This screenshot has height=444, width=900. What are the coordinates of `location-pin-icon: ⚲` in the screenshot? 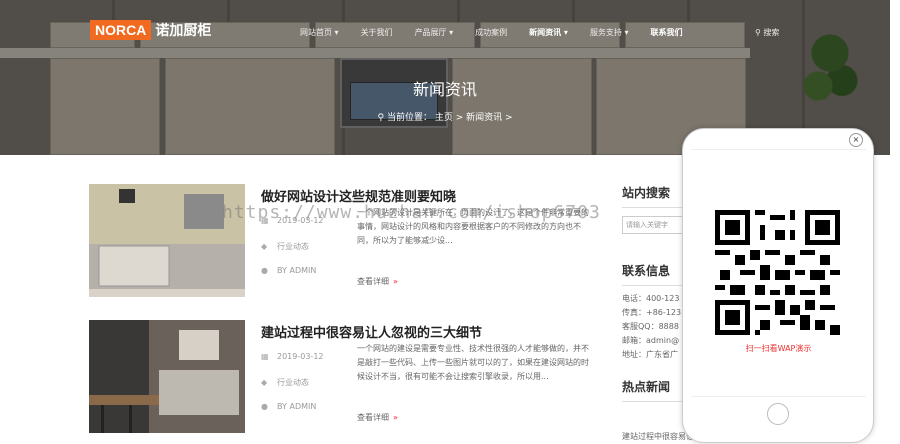 It's located at (381, 118).